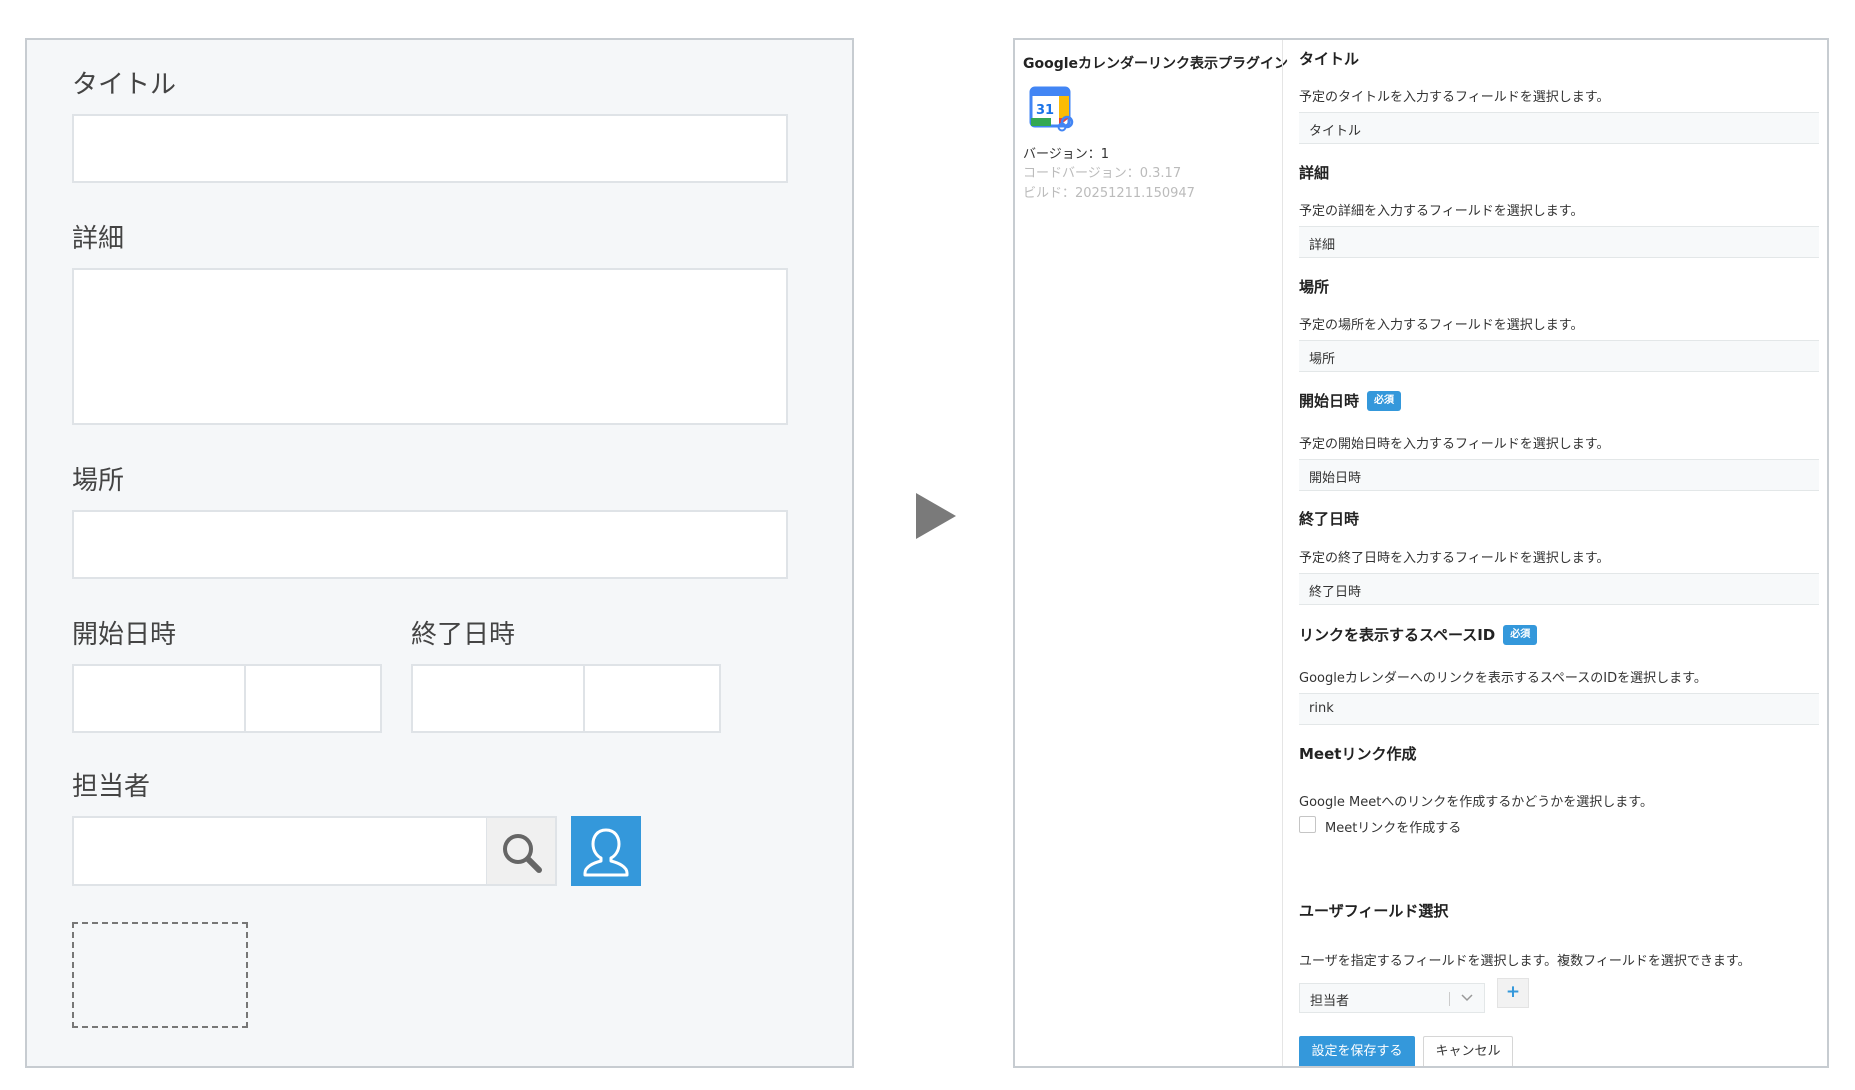 The width and height of the screenshot is (1855, 1090). Describe the element at coordinates (1314, 287) in the screenshot. I see `setting-location-label: 場所` at that location.